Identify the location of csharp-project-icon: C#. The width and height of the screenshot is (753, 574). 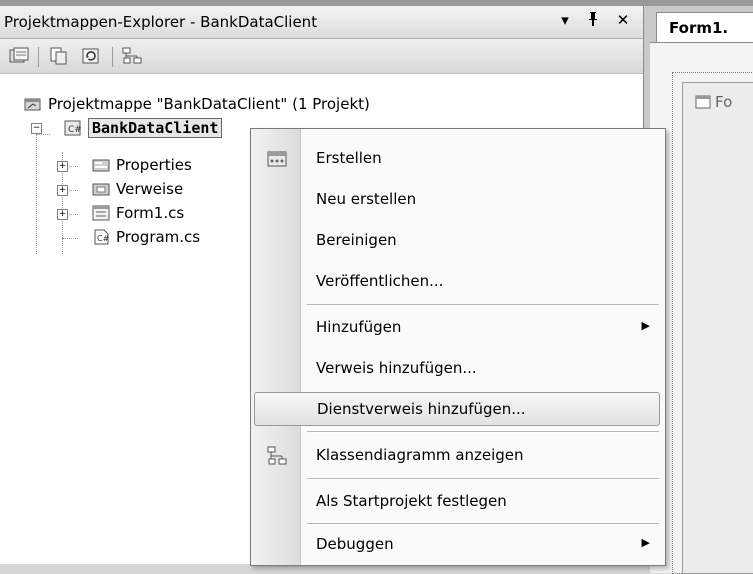
(73, 128).